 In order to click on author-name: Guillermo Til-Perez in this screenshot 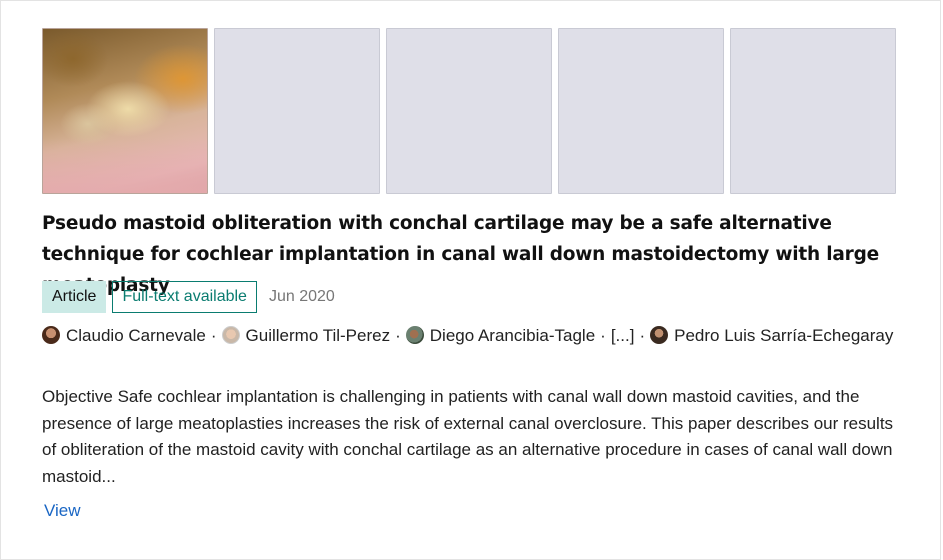, I will do `click(318, 335)`.